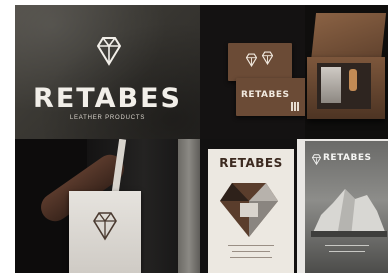 This screenshot has width=388, height=273. What do you see at coordinates (260, 62) in the screenshot?
I see `business-card-back` at bounding box center [260, 62].